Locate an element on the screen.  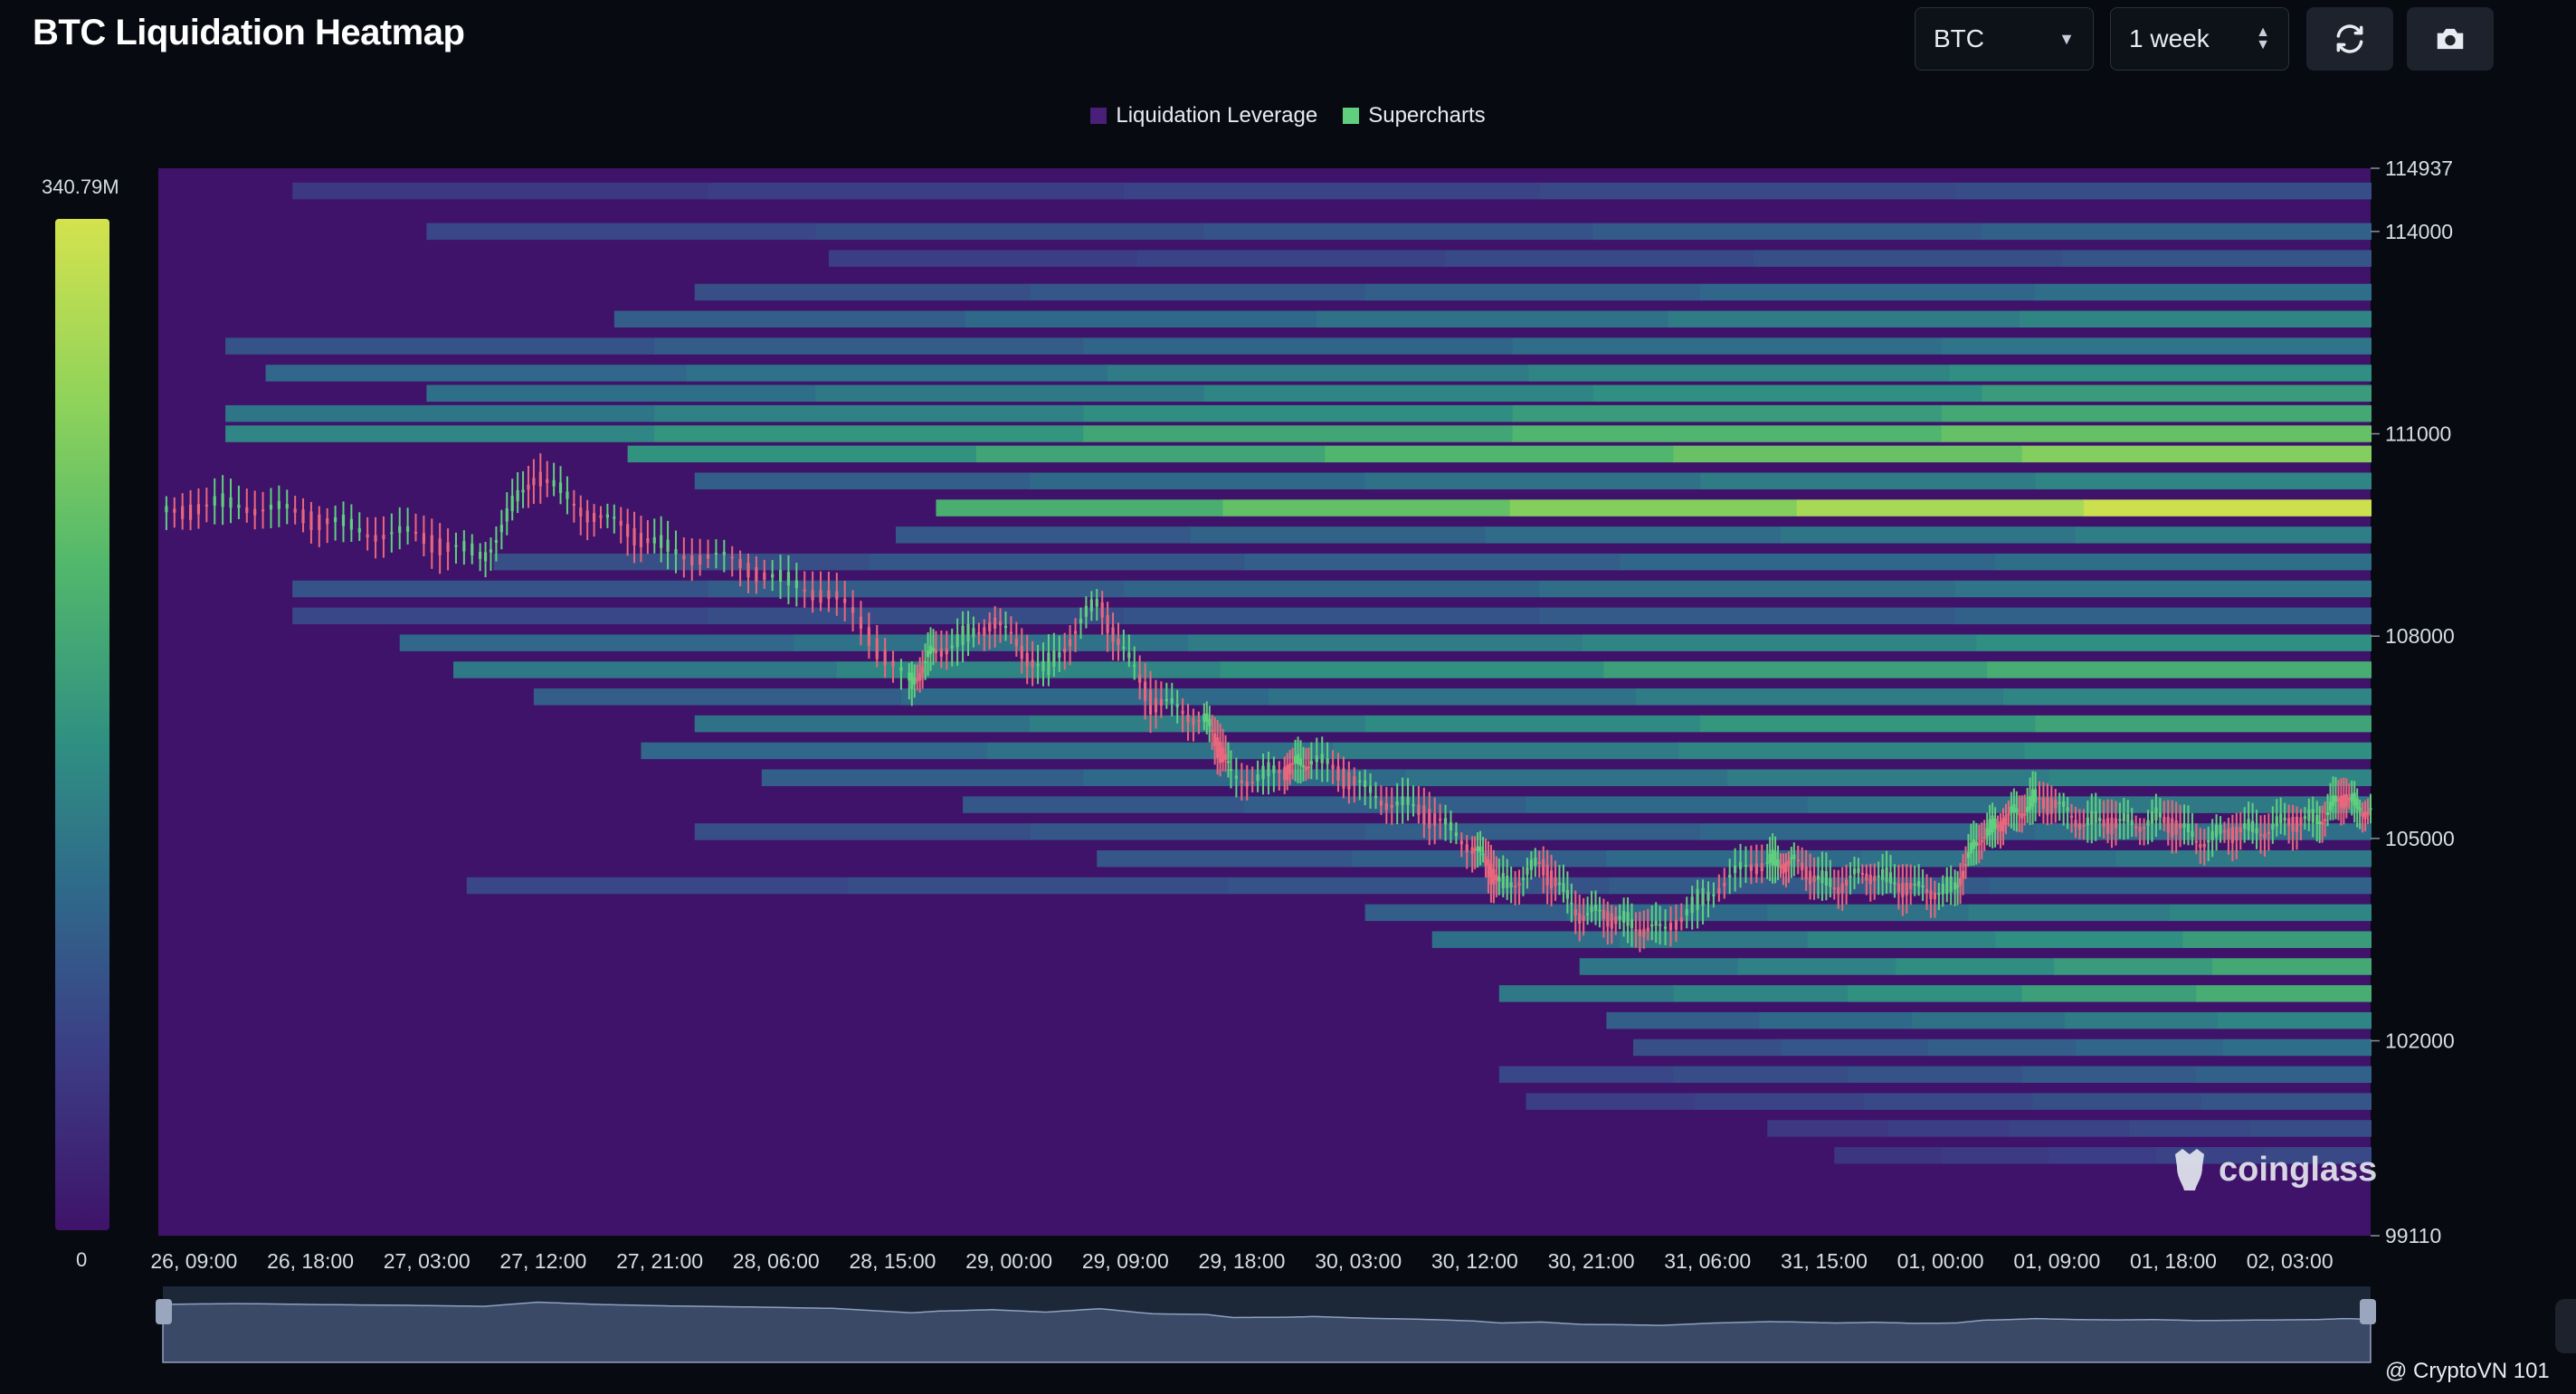
x-tick-label: 27, 21:00 is located at coordinates (660, 1261).